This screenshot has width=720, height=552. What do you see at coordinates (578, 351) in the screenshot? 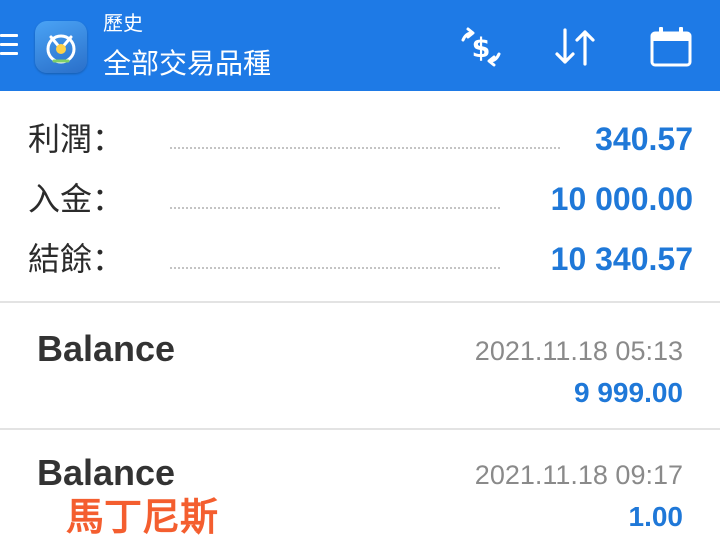
I see `deal-time: 2021.11.18 05:13` at bounding box center [578, 351].